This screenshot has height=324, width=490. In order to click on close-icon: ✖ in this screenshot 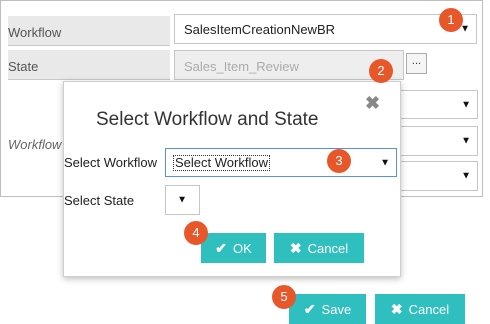, I will do `click(372, 103)`.